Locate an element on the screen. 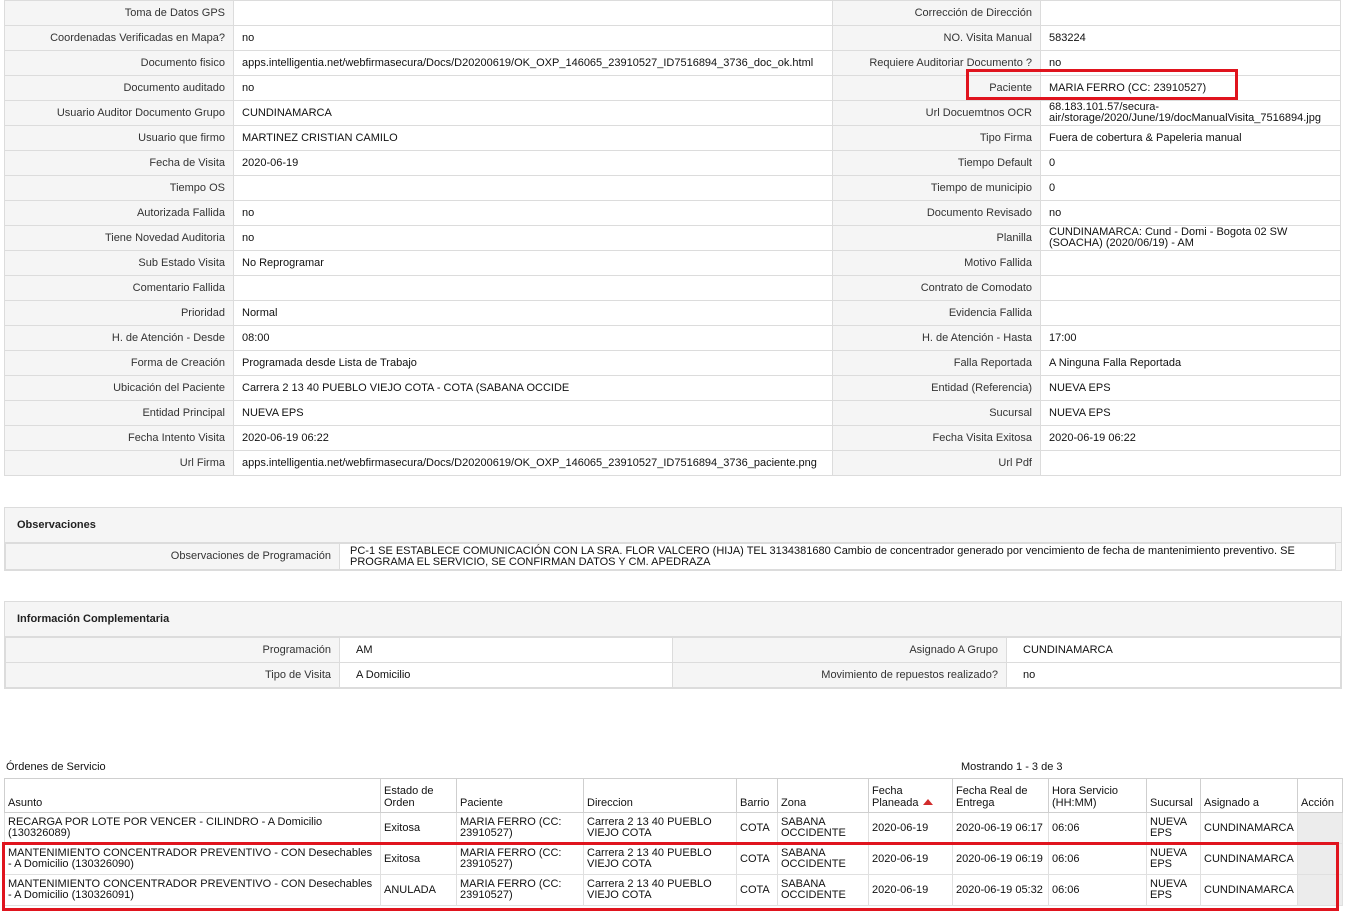 Image resolution: width=1346 pixels, height=912 pixels. cell-fecha-real-de-entrega: 2020-06-19 06:17 is located at coordinates (1000, 828).